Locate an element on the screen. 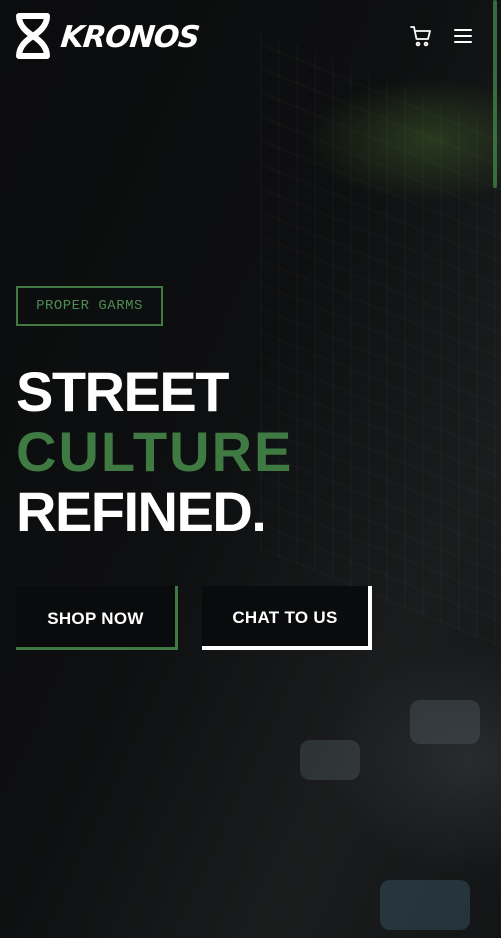  tagline-badge: PROPER GARMS is located at coordinates (89, 306).